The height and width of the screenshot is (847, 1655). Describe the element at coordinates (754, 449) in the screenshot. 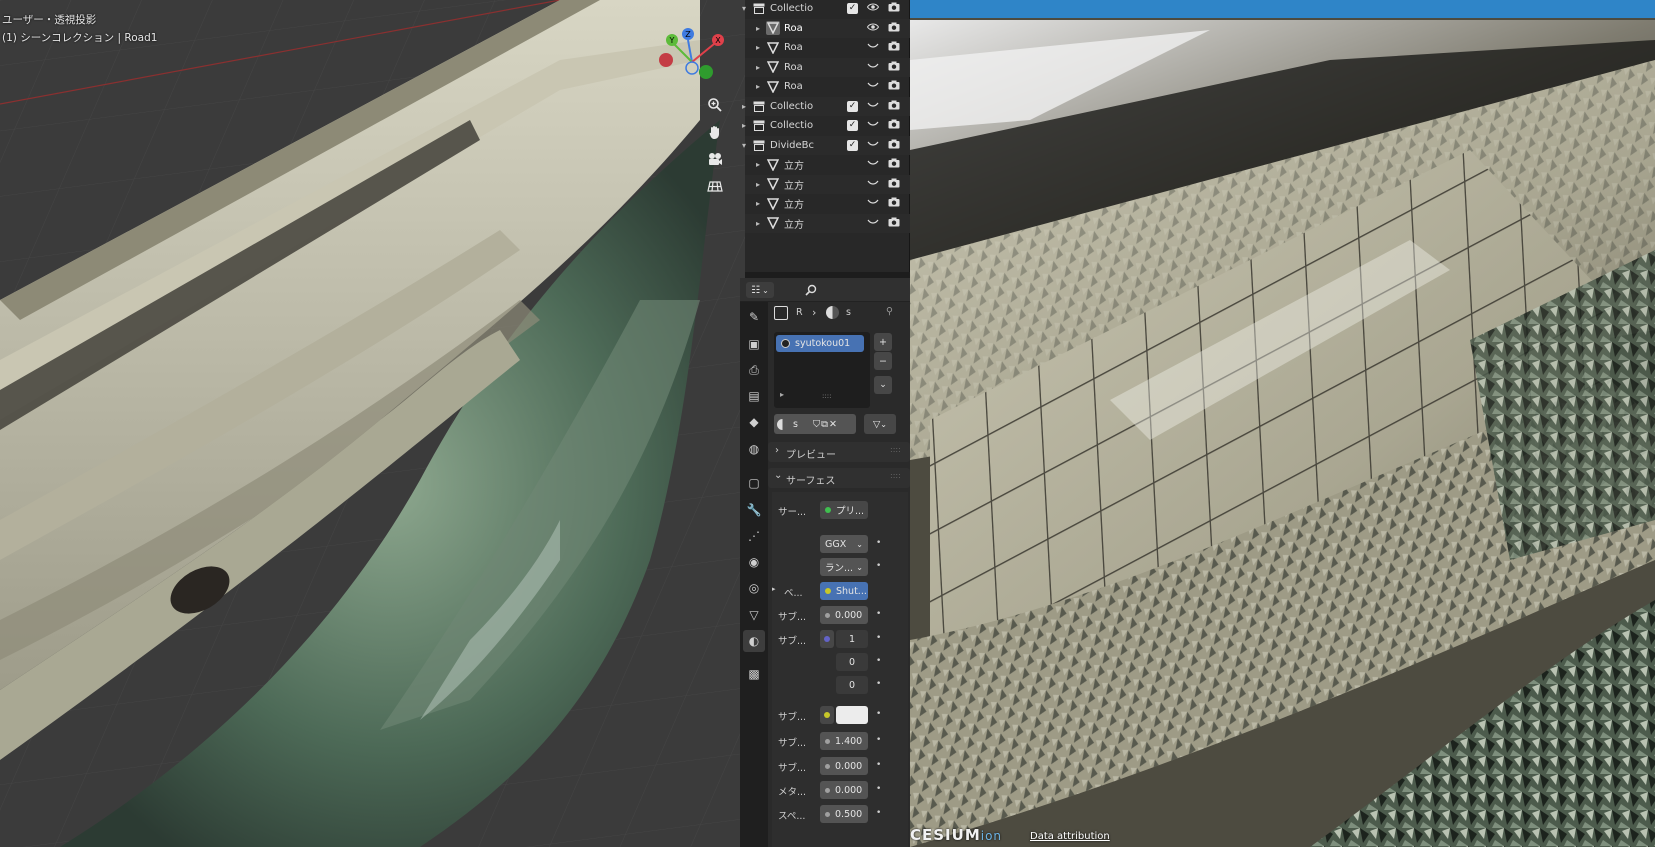

I see `world-tab-icon: ◍` at that location.